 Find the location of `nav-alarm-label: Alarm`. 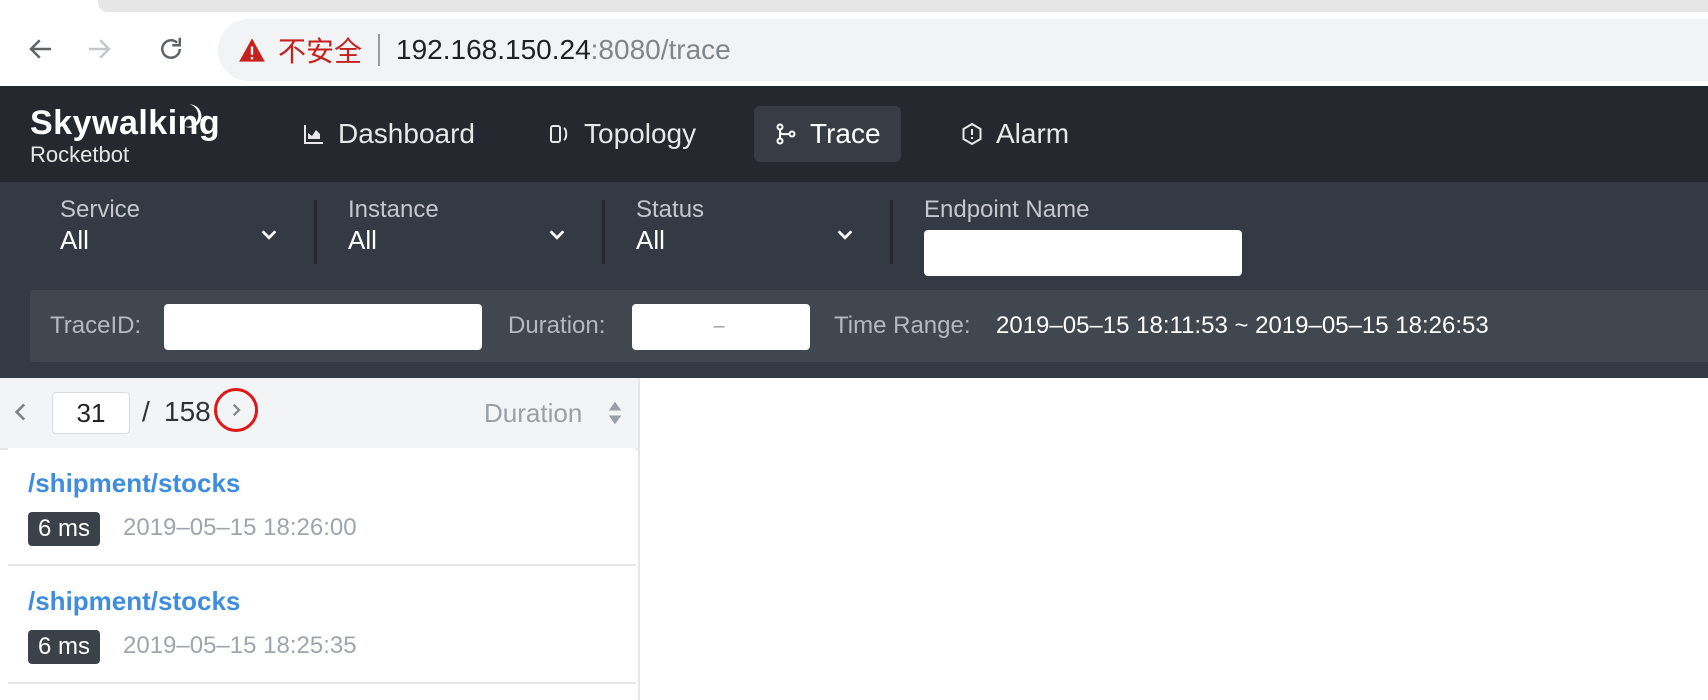

nav-alarm-label: Alarm is located at coordinates (1033, 133).